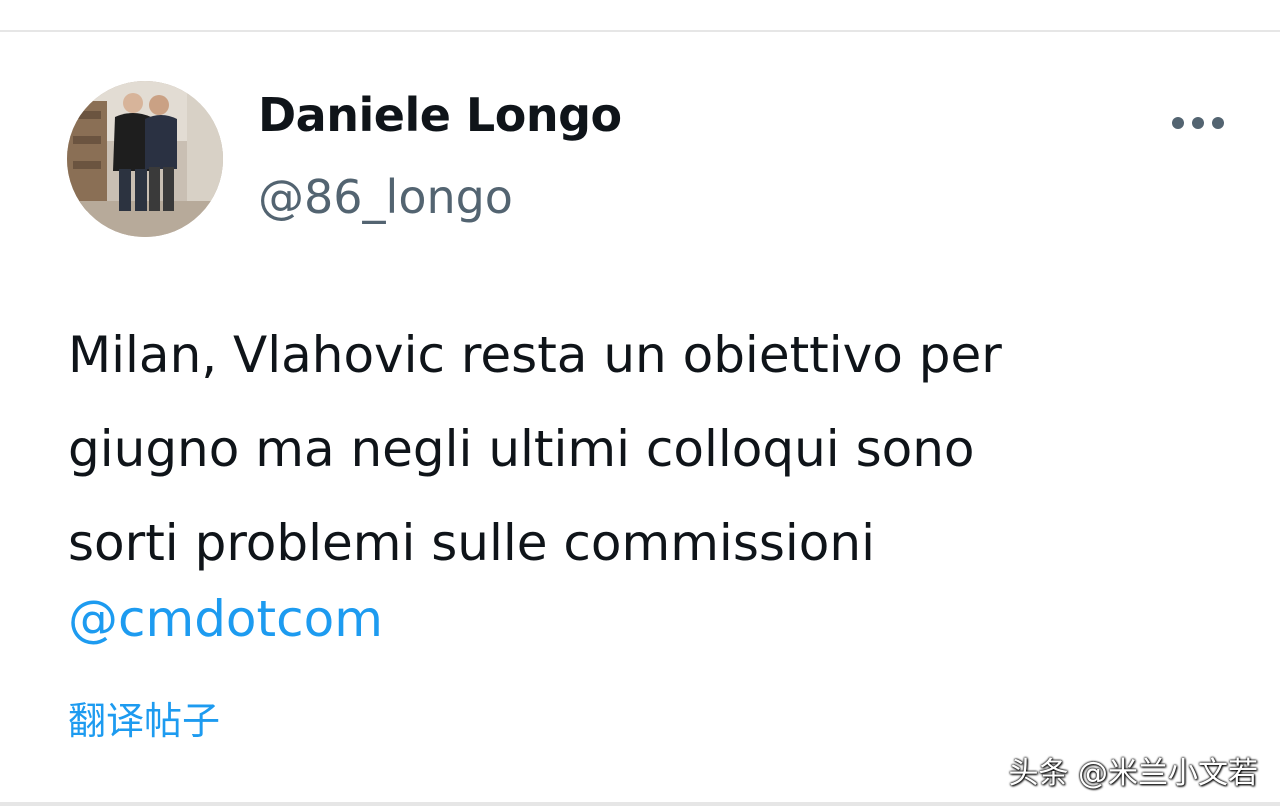  I want to click on author-display-name: Daniele Longo, so click(440, 115).